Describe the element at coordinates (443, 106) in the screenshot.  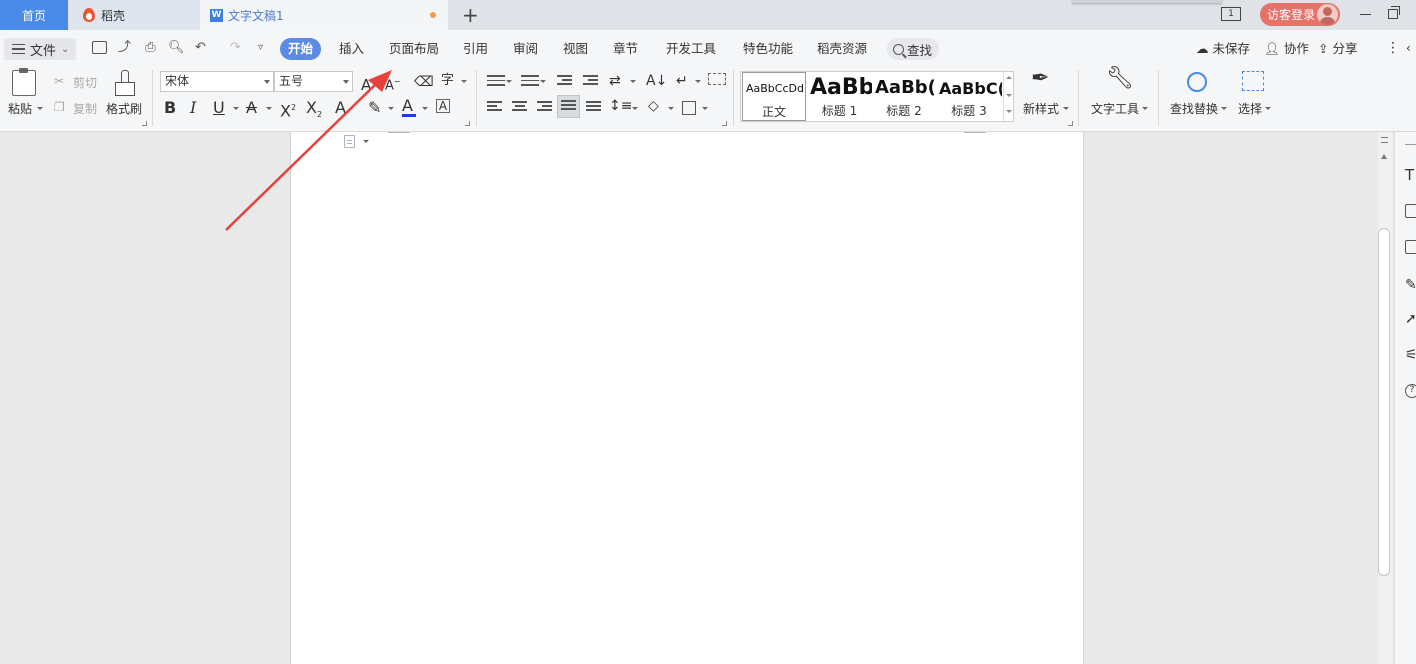
I see `character-border-icon: A` at that location.